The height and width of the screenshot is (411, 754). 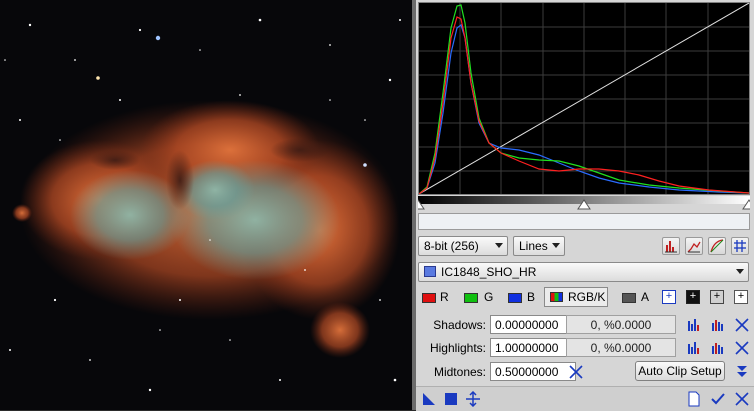 I want to click on auto-clip-icon, so click(x=742, y=371).